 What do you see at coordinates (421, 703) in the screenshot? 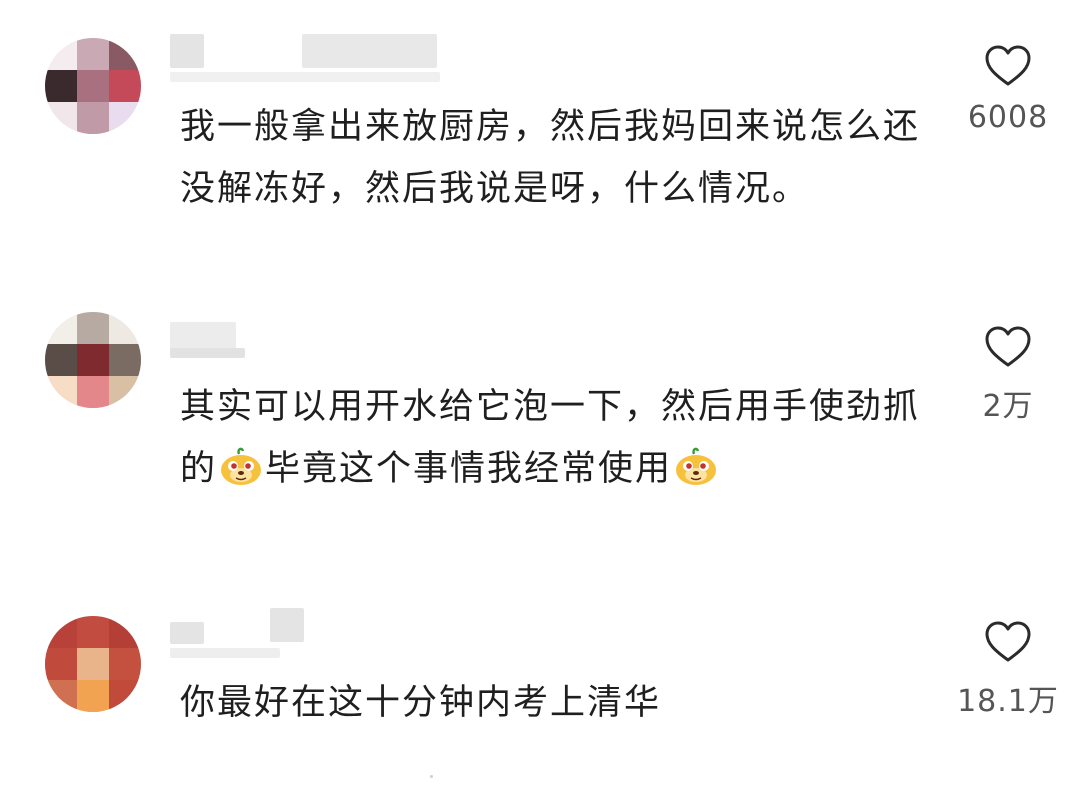
I see `comment-text: 你最好在这十分钟内考上清华` at bounding box center [421, 703].